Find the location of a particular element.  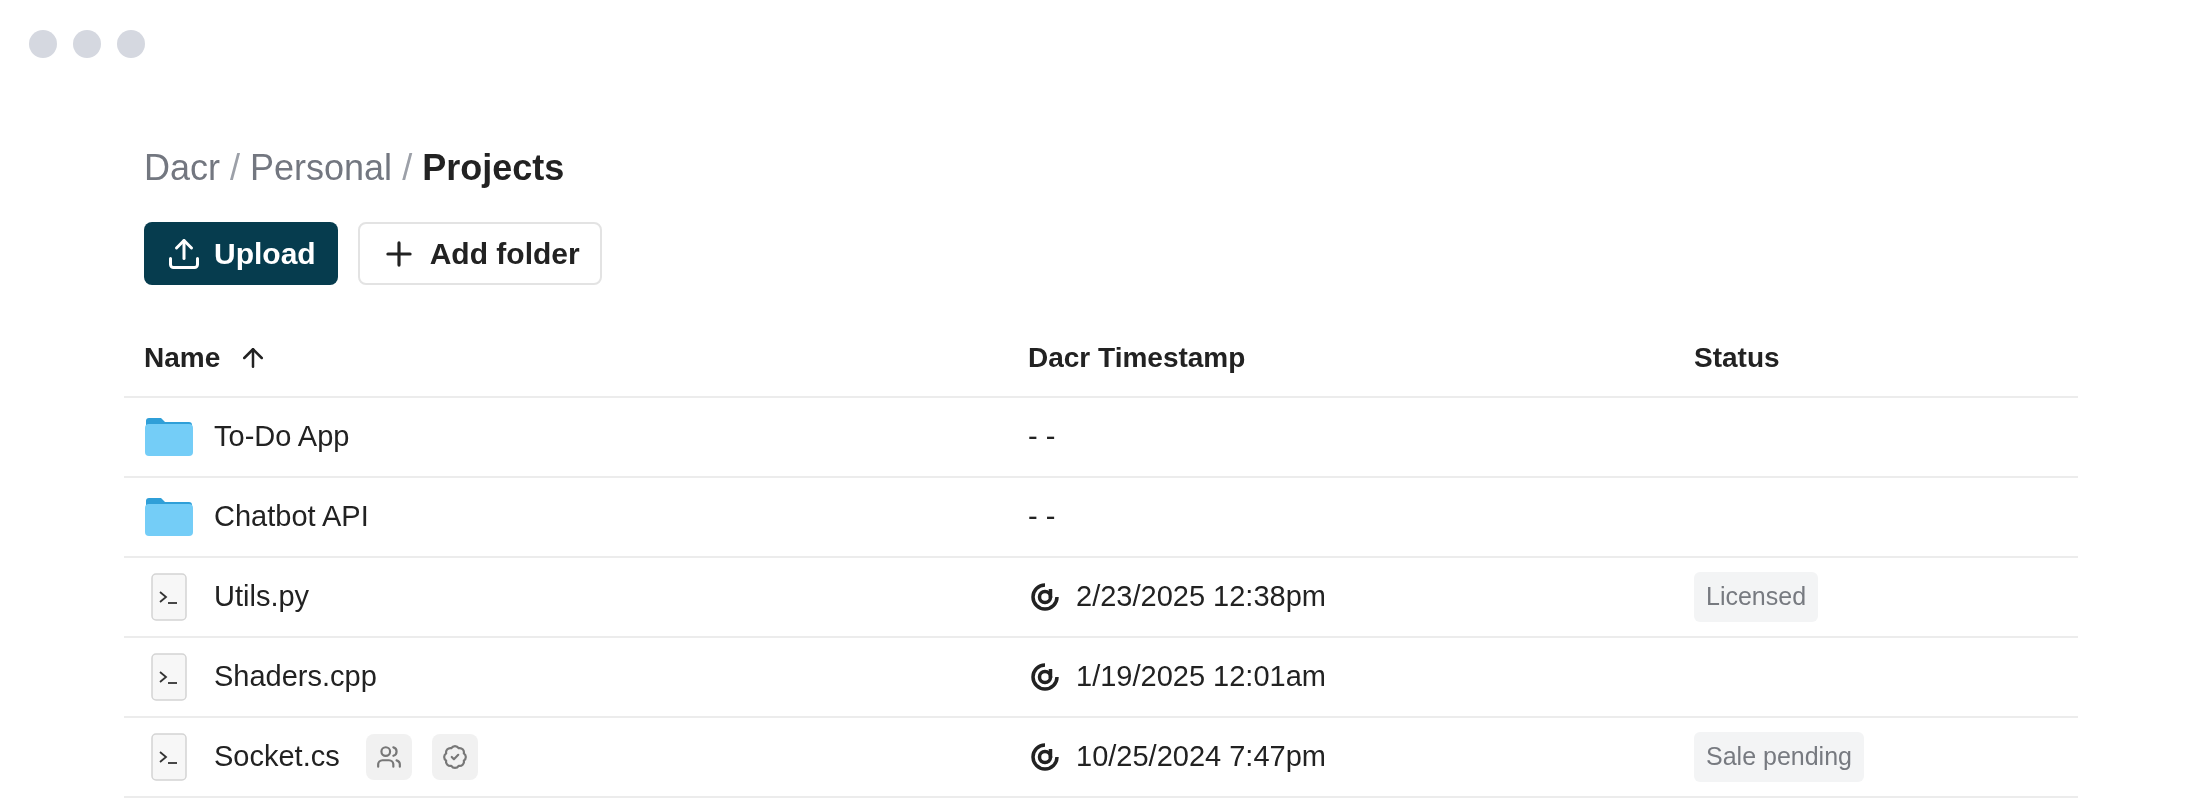

timestamp: 2/23/2025 12:38pm is located at coordinates (1201, 597).